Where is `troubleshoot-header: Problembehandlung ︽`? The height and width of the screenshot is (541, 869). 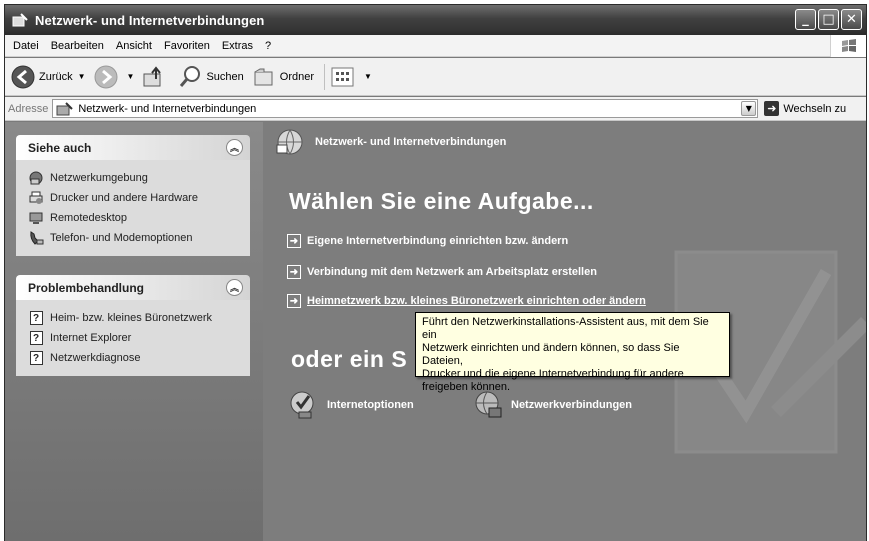 troubleshoot-header: Problembehandlung ︽ is located at coordinates (133, 287).